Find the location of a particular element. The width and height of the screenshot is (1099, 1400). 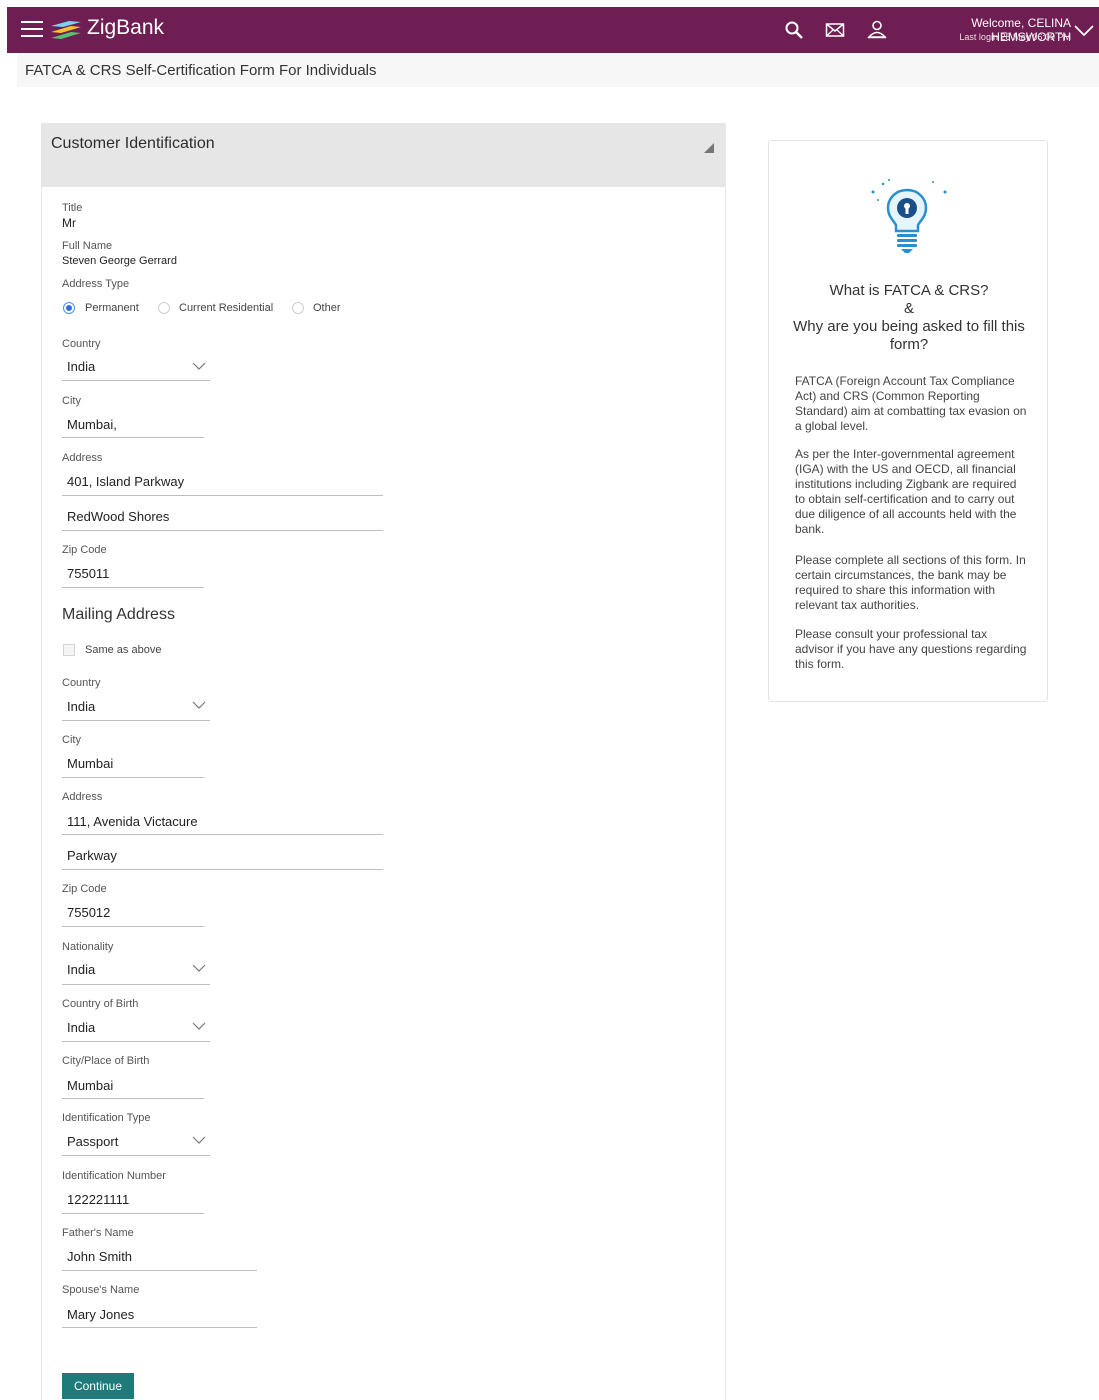

mailing-country-underline is located at coordinates (136, 720).